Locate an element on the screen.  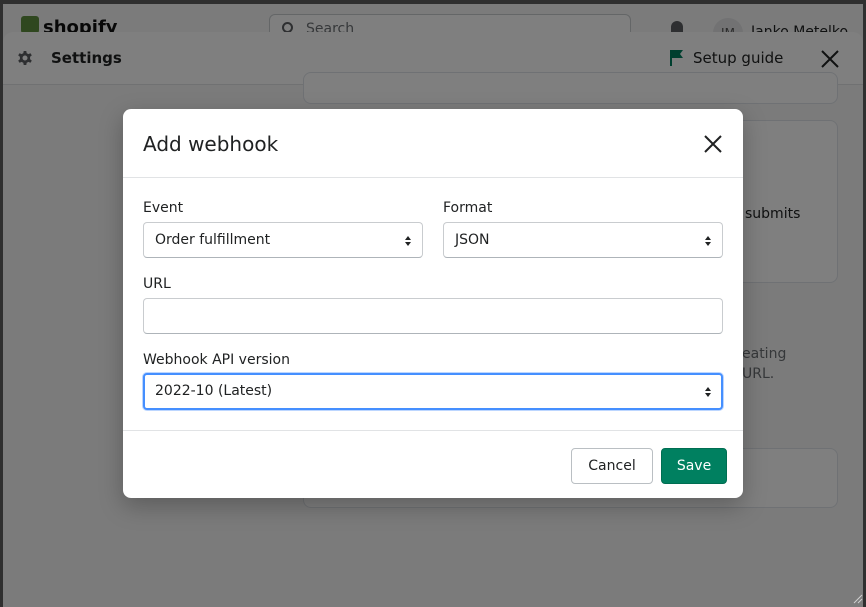
url-input is located at coordinates (433, 316).